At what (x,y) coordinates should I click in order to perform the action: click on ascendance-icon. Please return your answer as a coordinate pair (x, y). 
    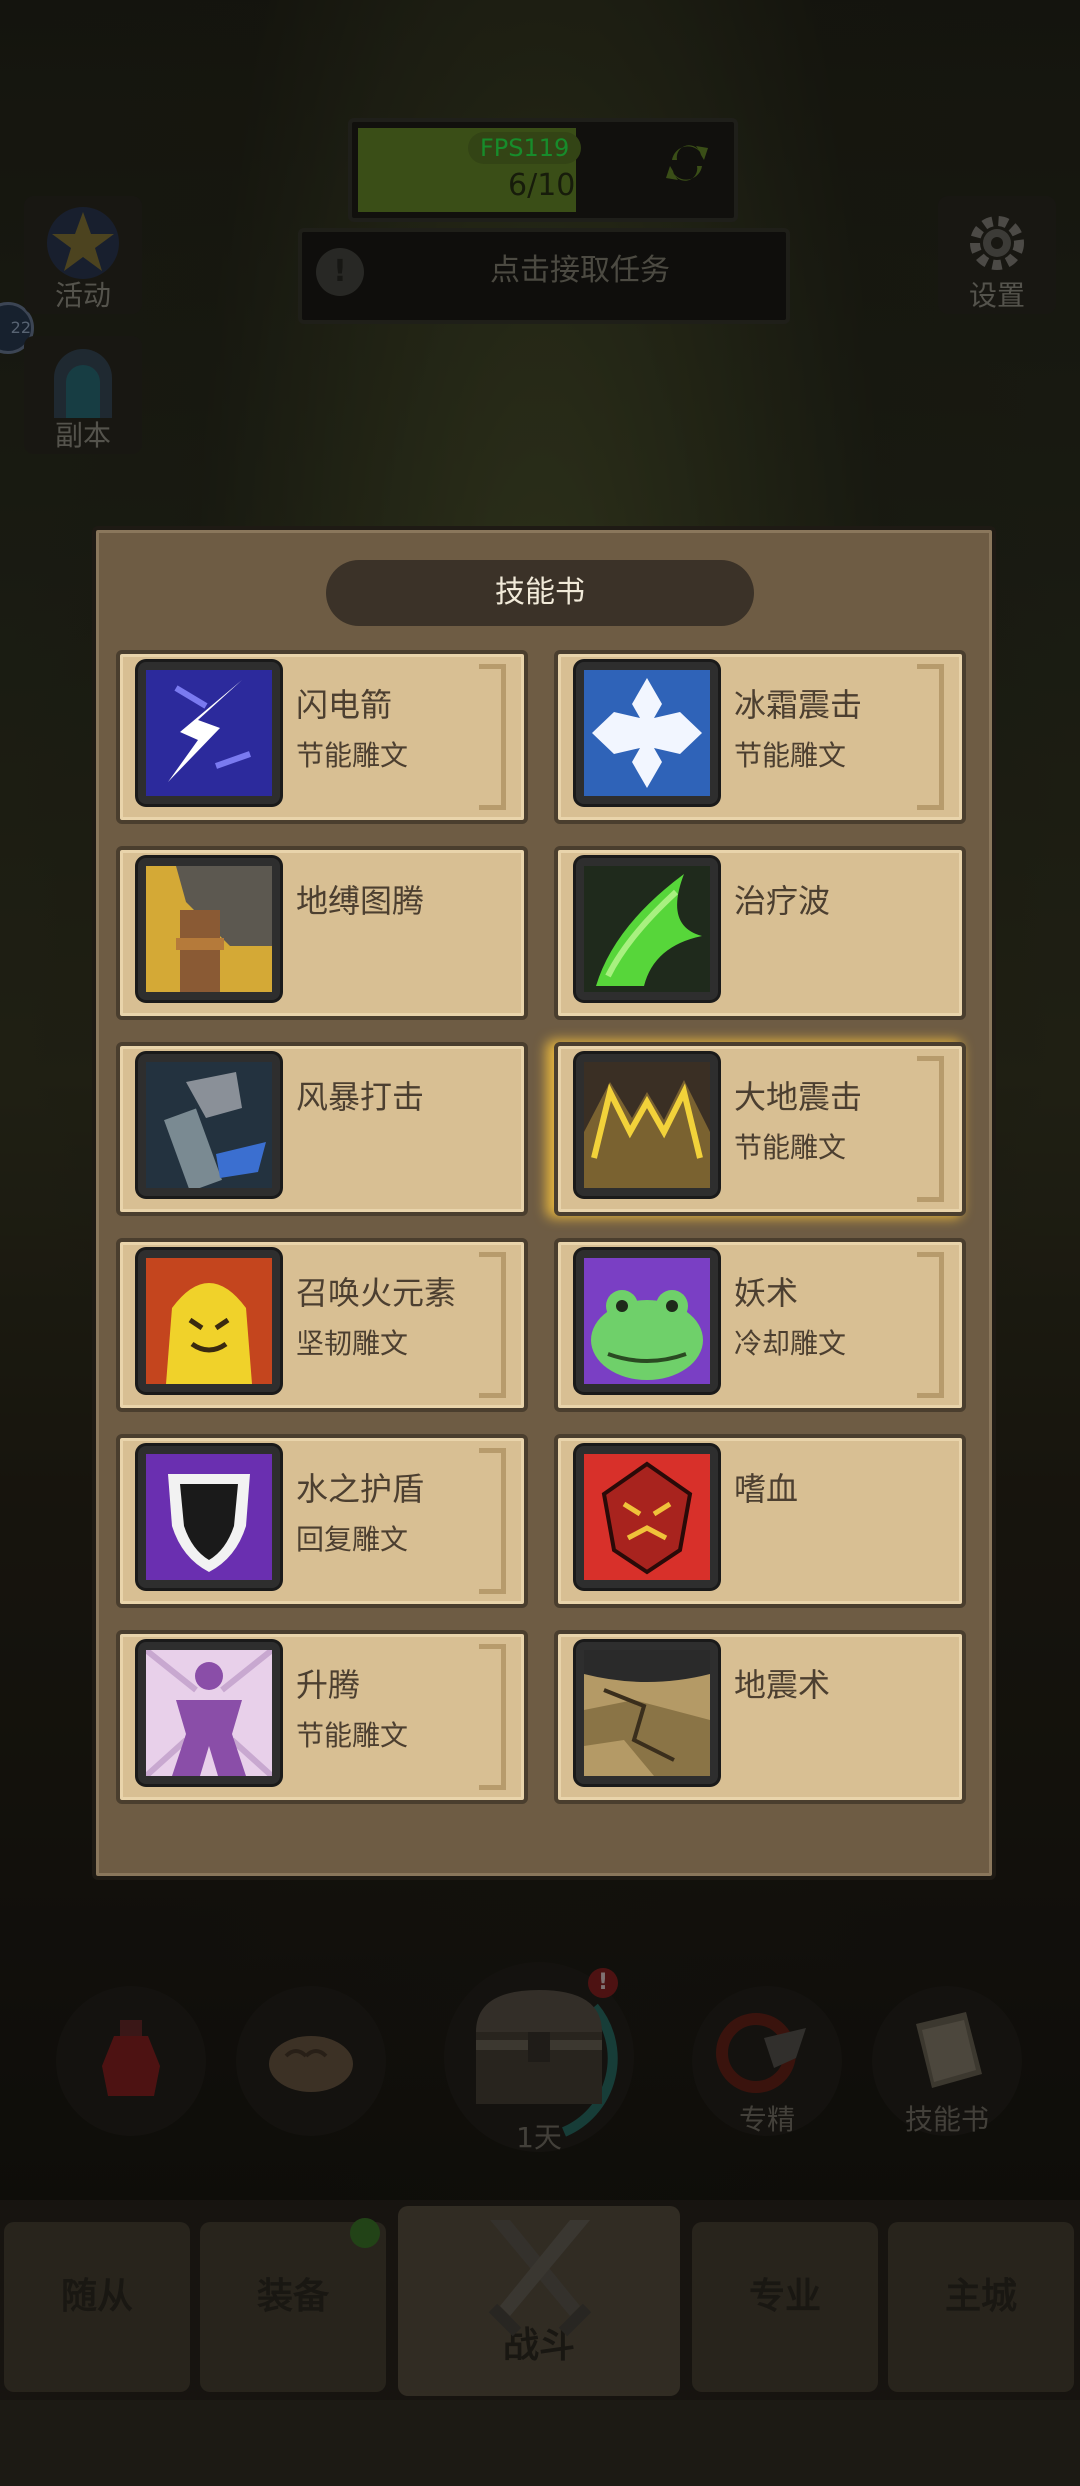
    Looking at the image, I should click on (209, 1713).